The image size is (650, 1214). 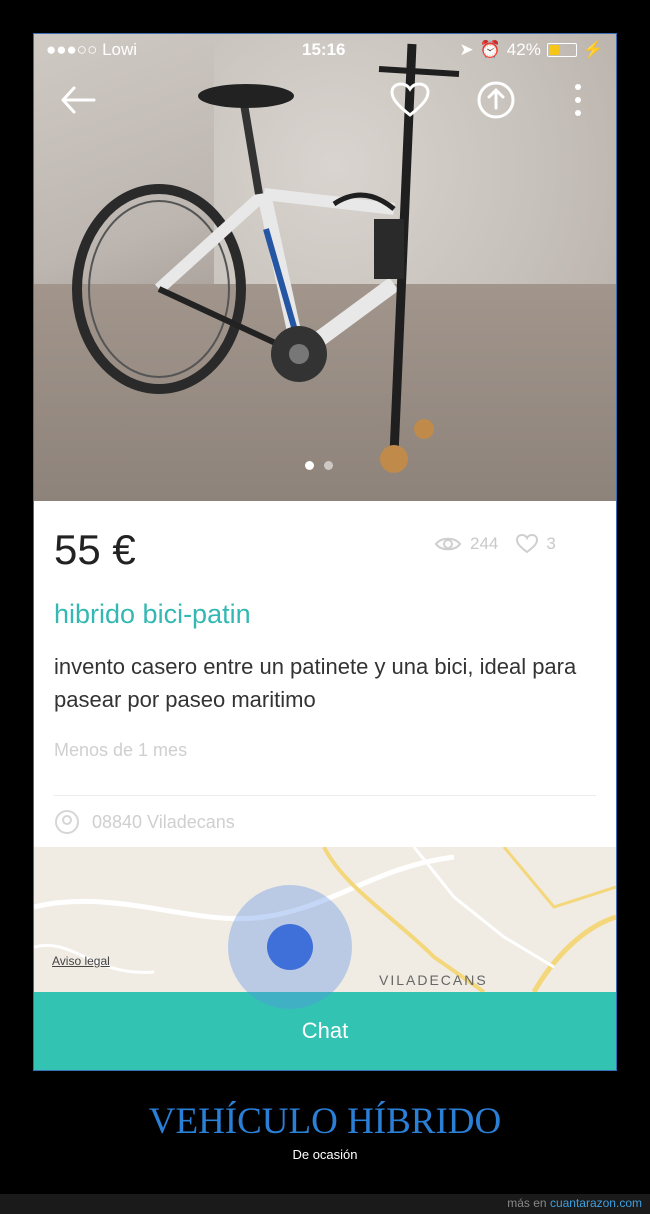 What do you see at coordinates (523, 49) in the screenshot?
I see `battery-percent: 42%` at bounding box center [523, 49].